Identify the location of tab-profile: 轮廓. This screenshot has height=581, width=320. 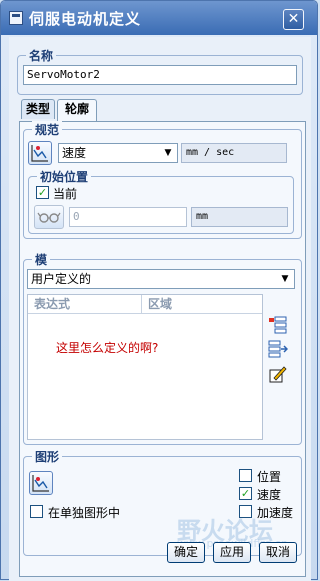
(77, 110).